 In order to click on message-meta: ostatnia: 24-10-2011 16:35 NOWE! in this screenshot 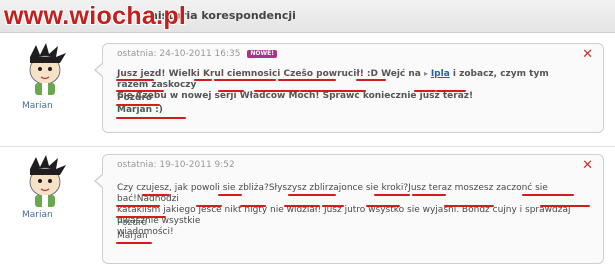, I will do `click(197, 54)`.